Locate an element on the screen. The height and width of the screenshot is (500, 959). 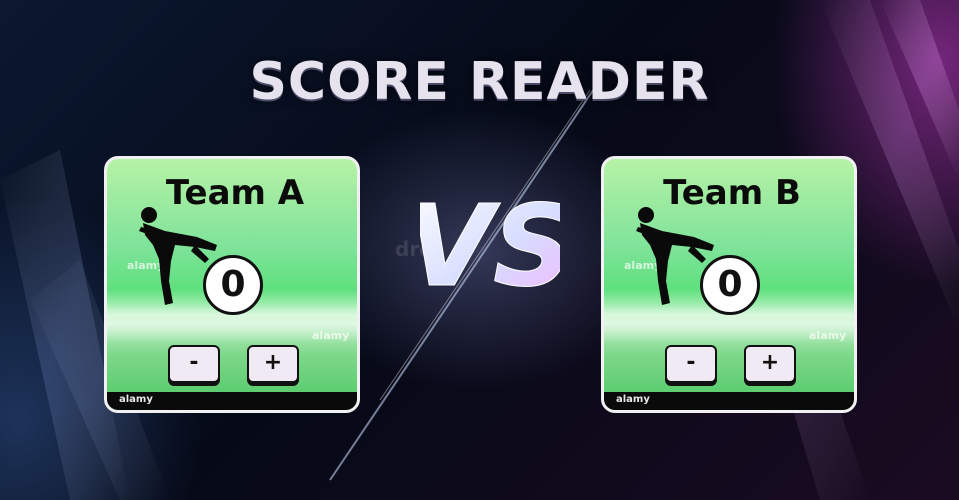
versus-emblem: VS is located at coordinates (490, 247).